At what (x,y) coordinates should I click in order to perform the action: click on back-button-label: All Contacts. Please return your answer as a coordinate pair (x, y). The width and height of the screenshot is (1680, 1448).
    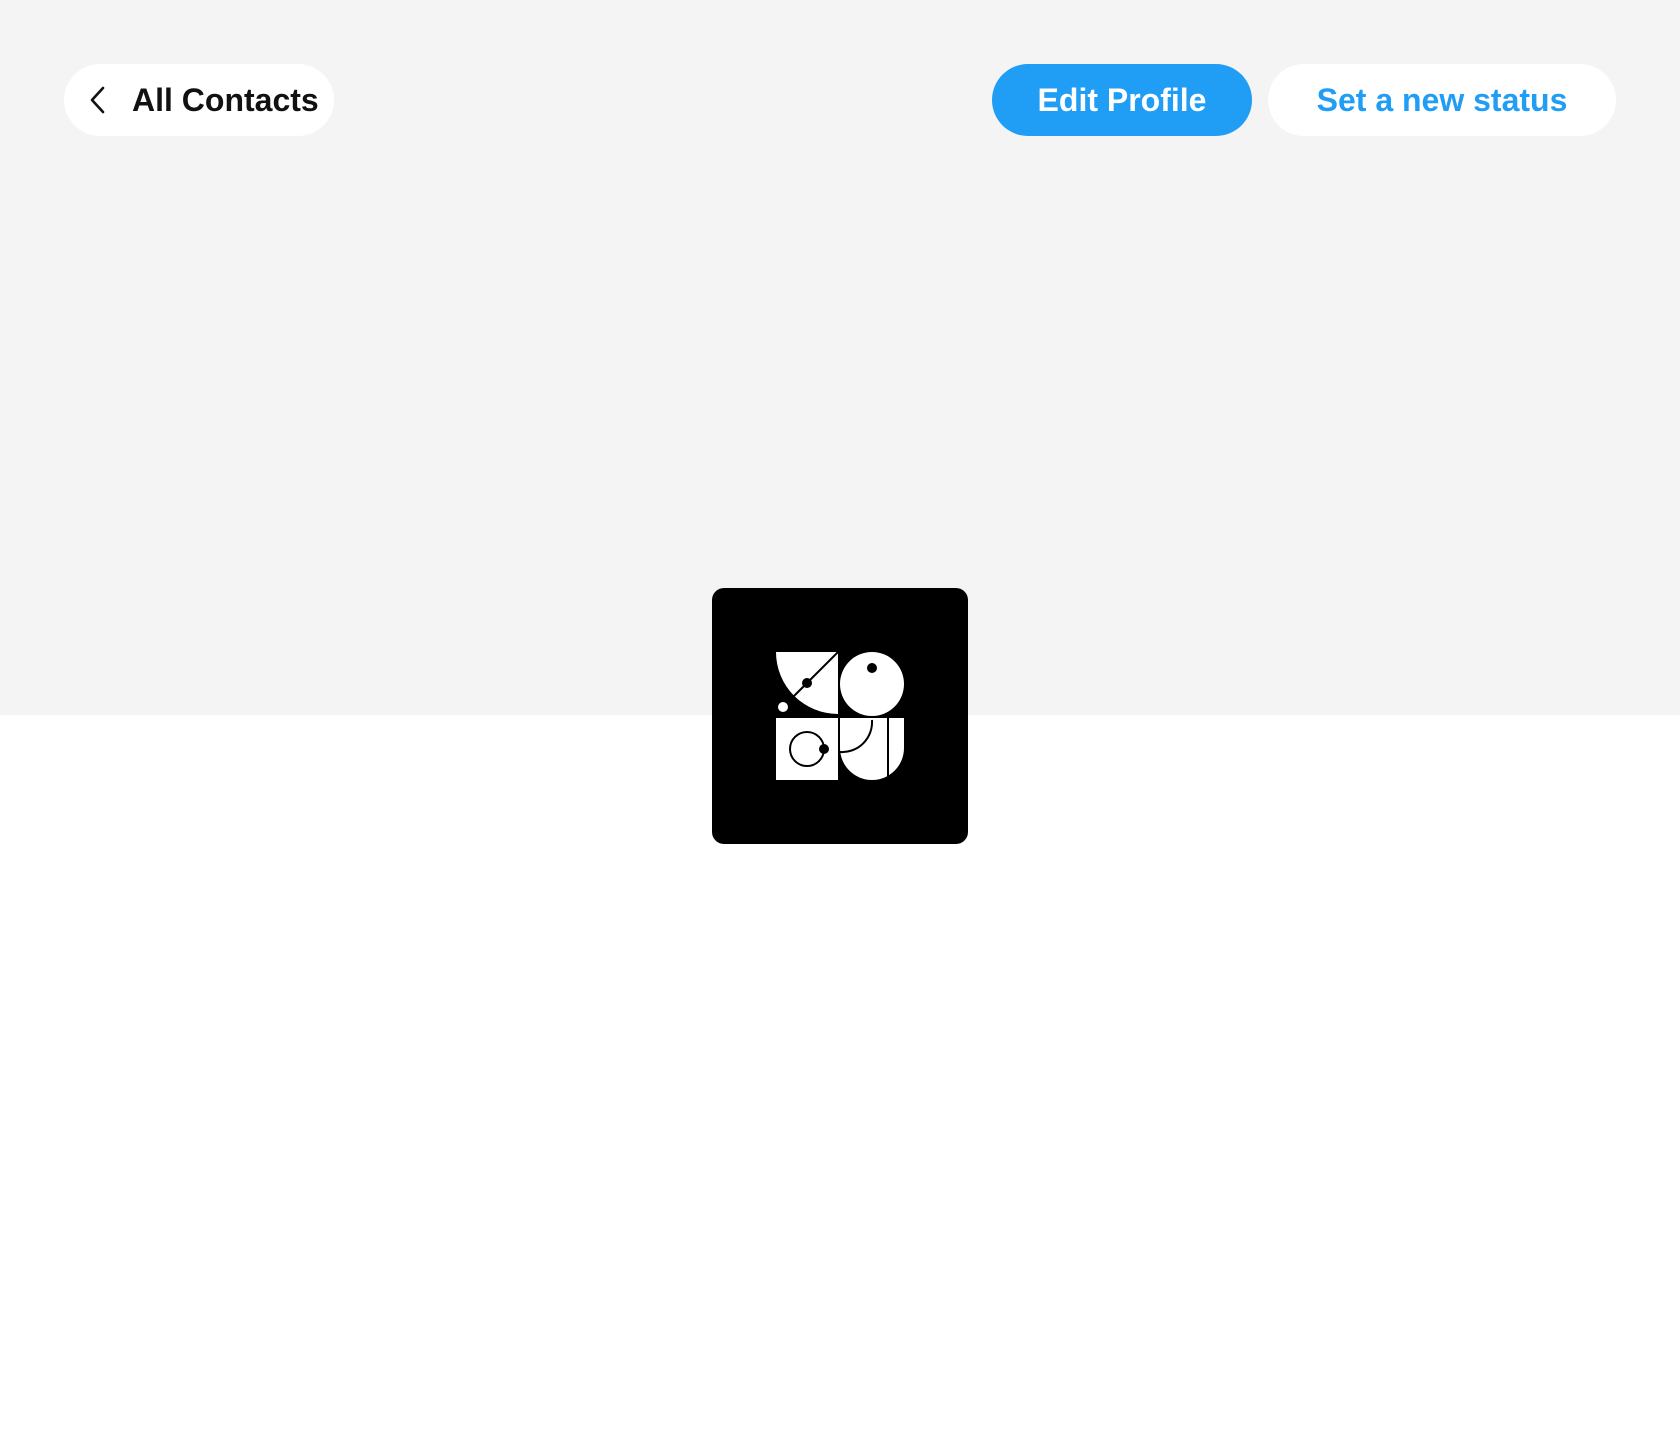
    Looking at the image, I should click on (225, 99).